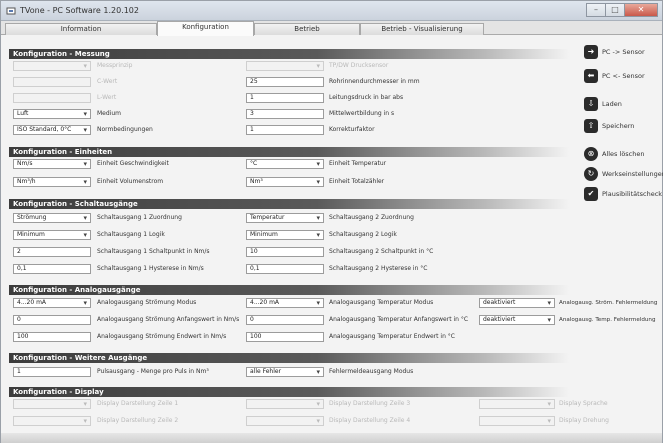  Describe the element at coordinates (285, 372) in the screenshot. I see `fehlermeldeausgang-select: alle Fehler` at that location.